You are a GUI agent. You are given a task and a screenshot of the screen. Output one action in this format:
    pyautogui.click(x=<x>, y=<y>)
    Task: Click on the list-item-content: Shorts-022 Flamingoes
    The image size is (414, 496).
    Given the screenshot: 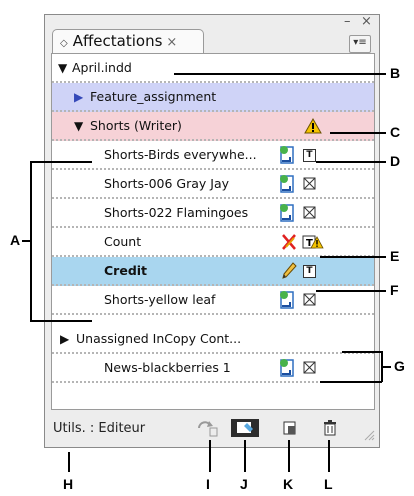 What is the action you would take?
    pyautogui.click(x=213, y=213)
    